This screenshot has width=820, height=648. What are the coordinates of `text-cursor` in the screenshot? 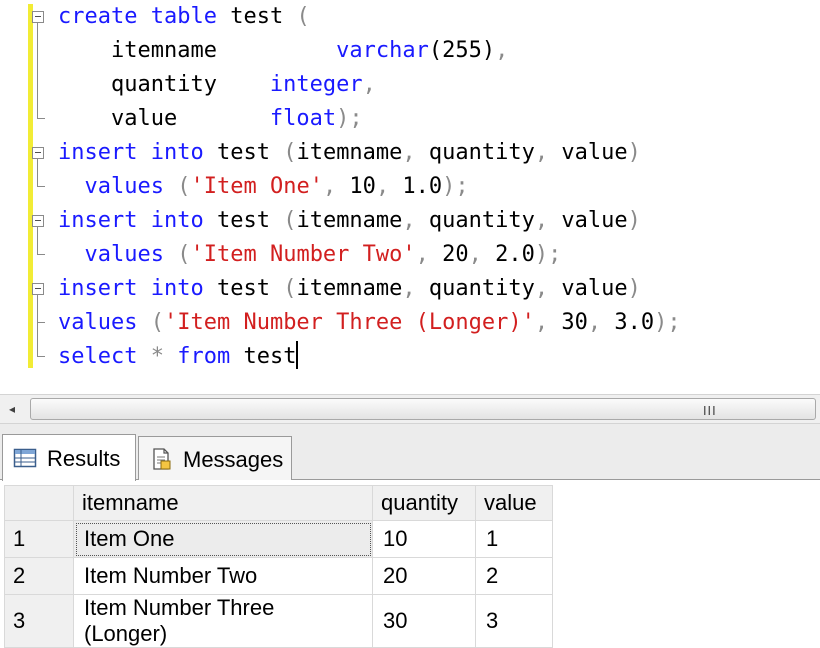 It's located at (297, 355).